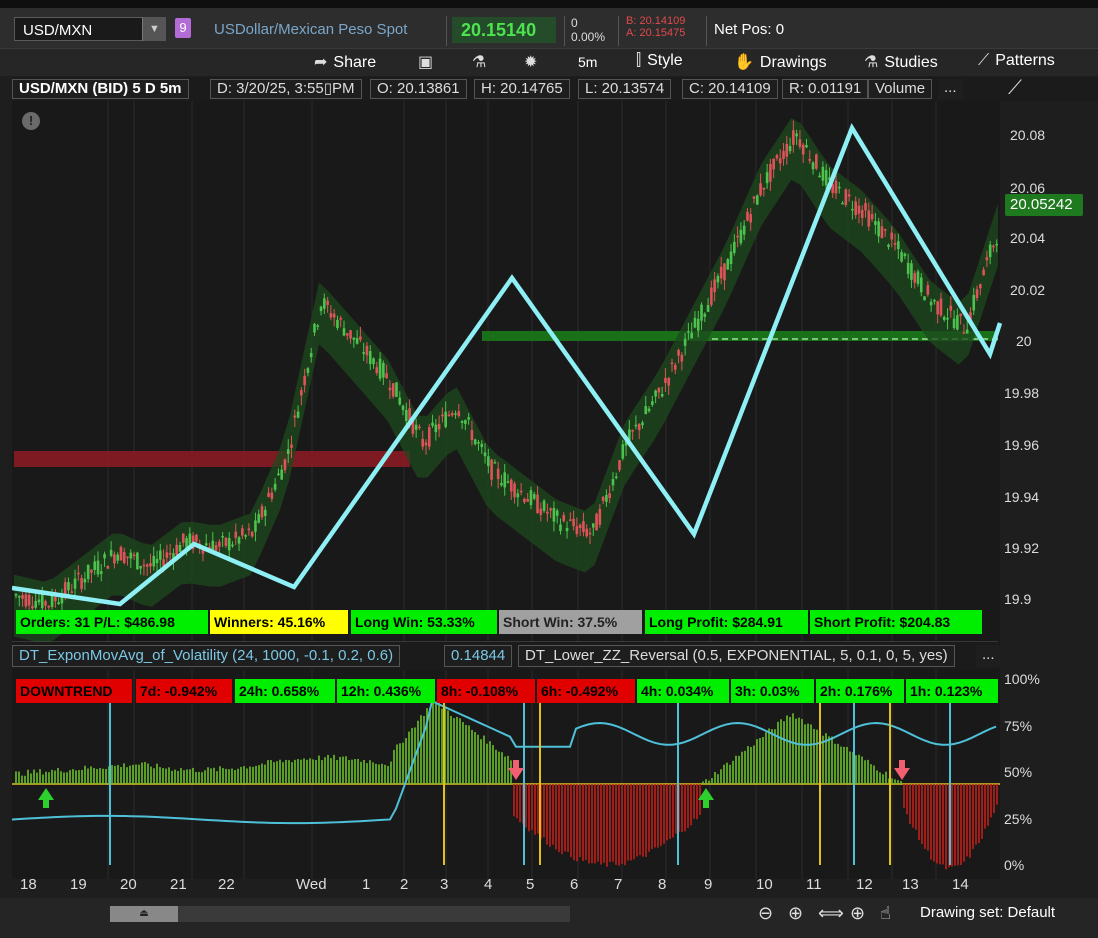 The image size is (1098, 938). What do you see at coordinates (482, 62) in the screenshot?
I see `flask-button: ⚗` at bounding box center [482, 62].